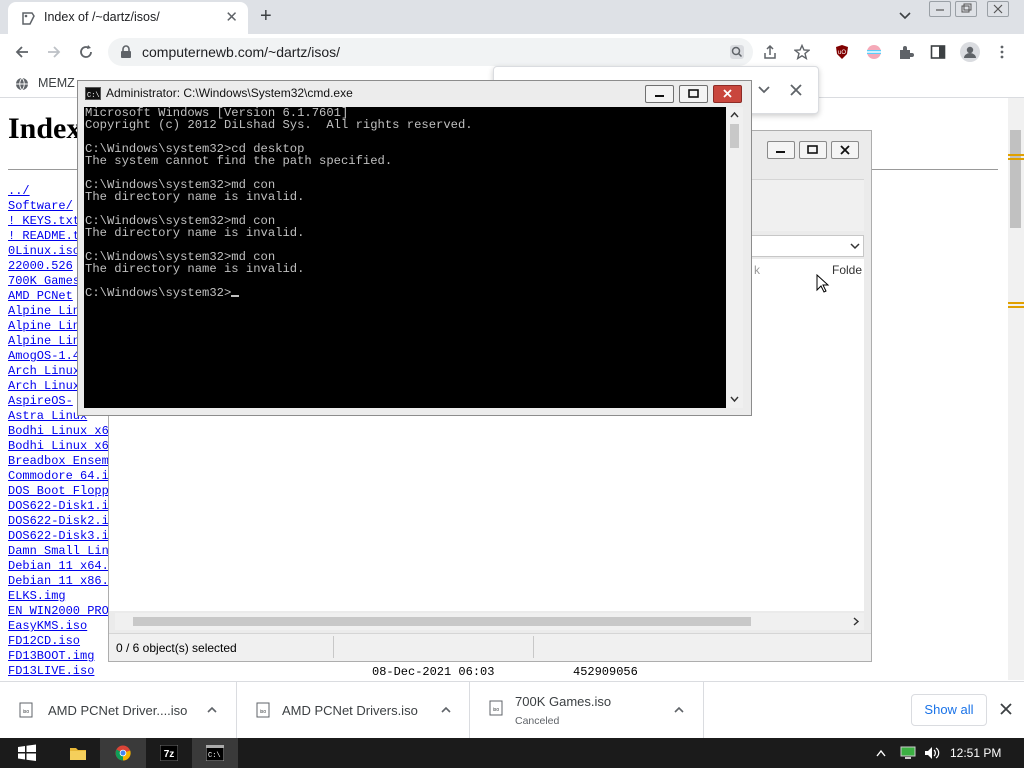 This screenshot has height=768, width=1024. What do you see at coordinates (734, 115) in the screenshot?
I see `scroll-up-arrow-icon` at bounding box center [734, 115].